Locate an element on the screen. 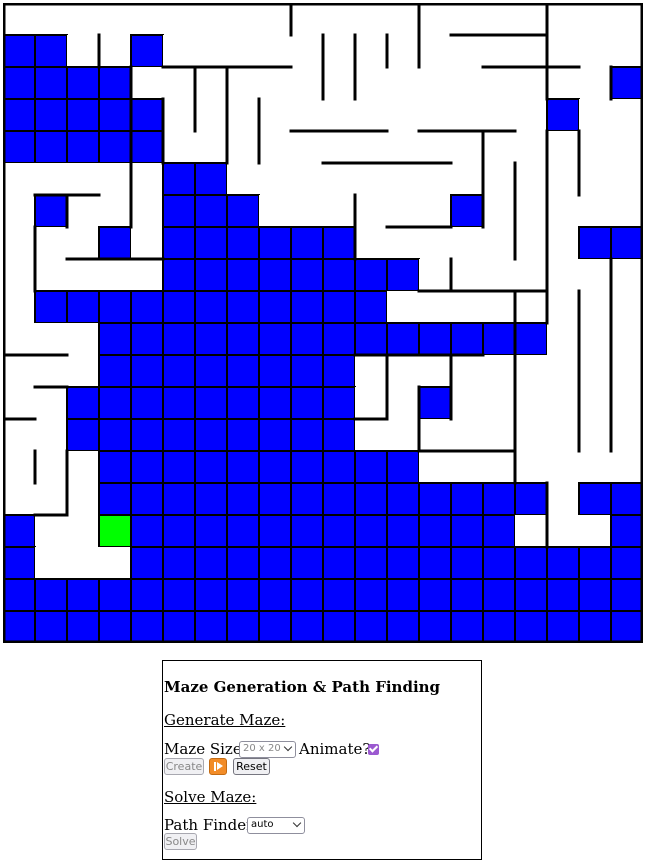 The image size is (648, 866). chevron-down-icon is located at coordinates (297, 823).